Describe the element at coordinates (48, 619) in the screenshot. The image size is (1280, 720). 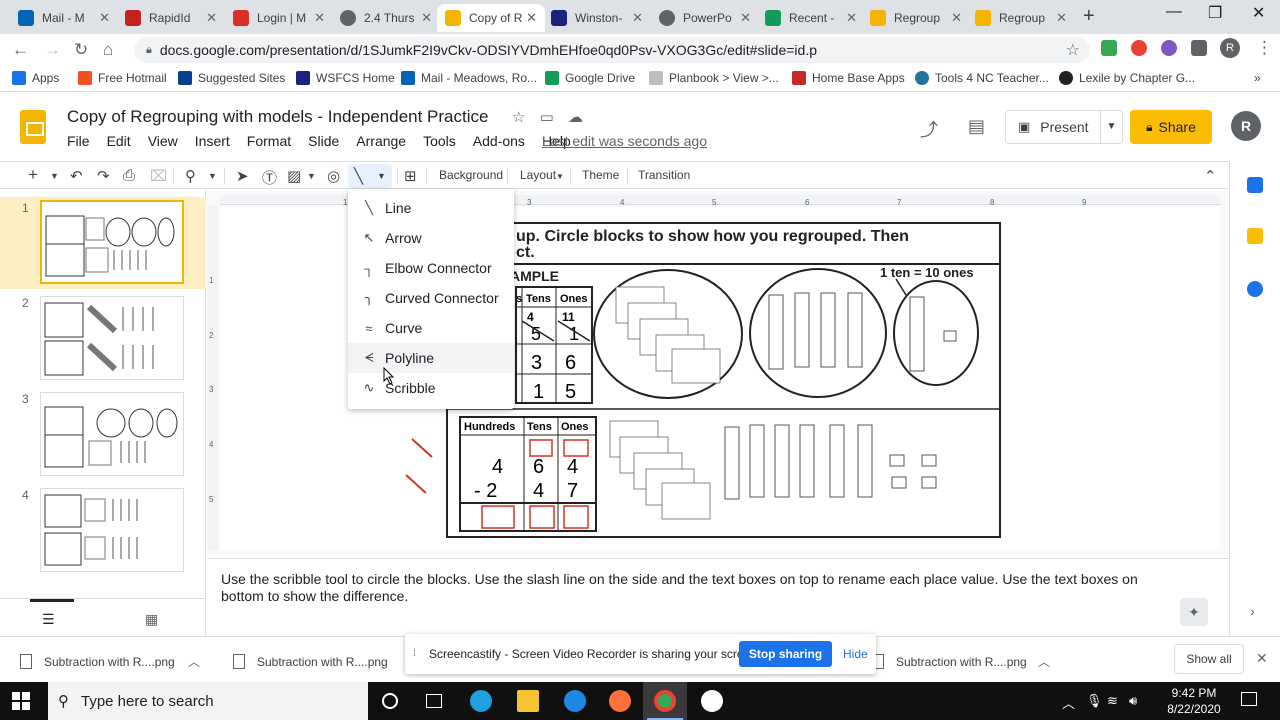
I see `filmstrip-view-icon: ☰` at that location.